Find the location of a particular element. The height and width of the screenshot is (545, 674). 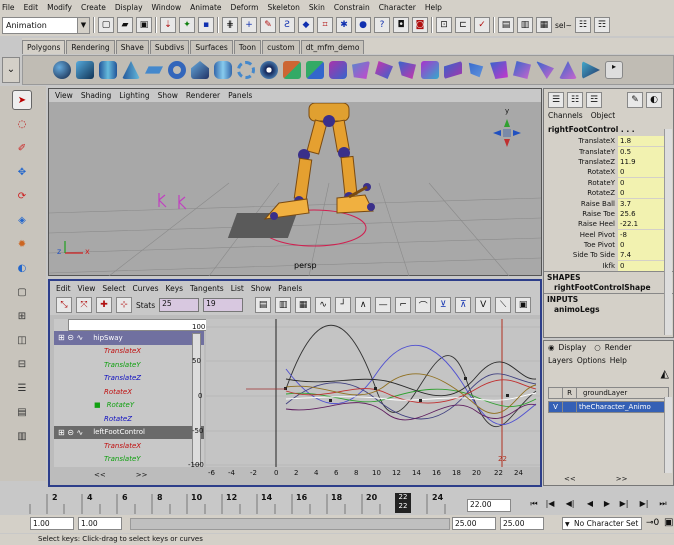

open-scene-icon: ▰ is located at coordinates (125, 25).